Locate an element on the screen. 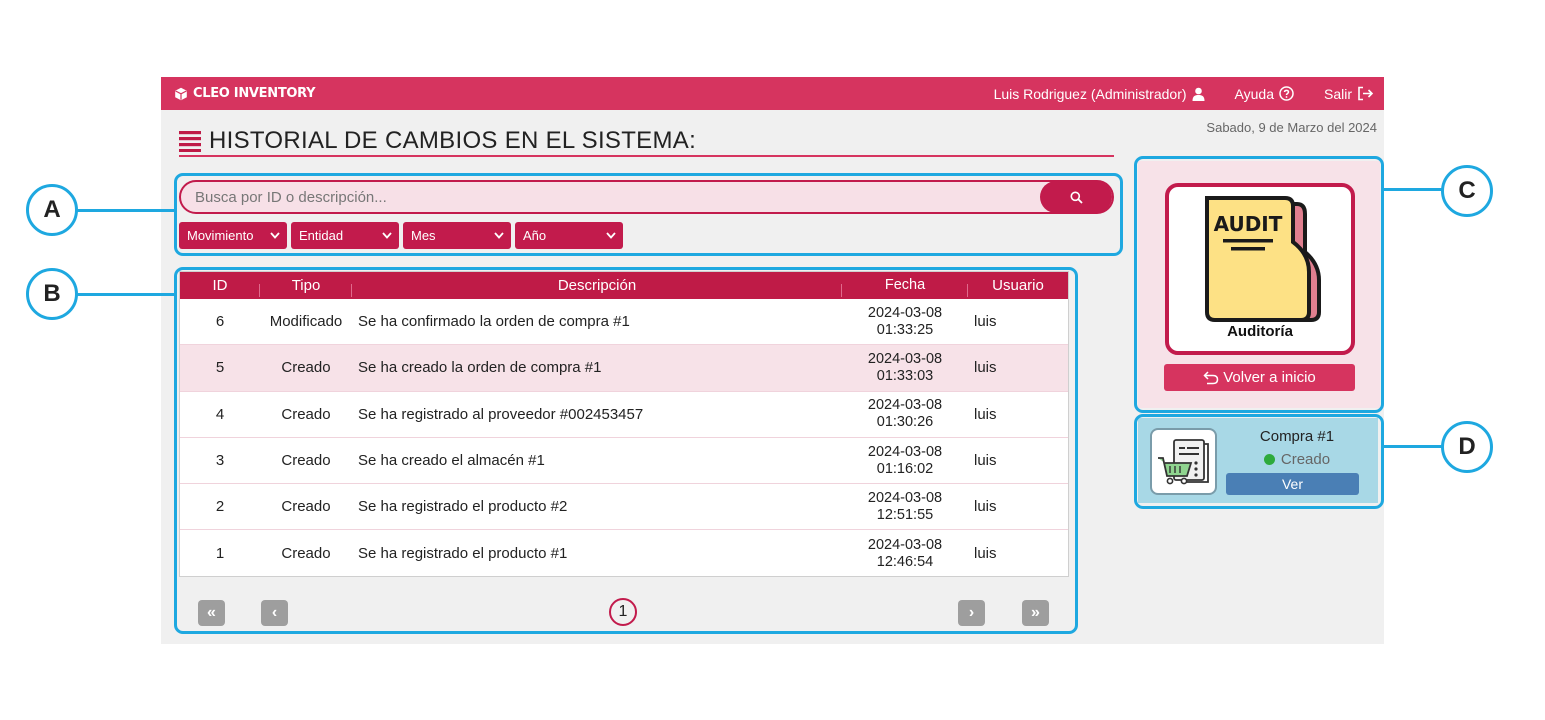 This screenshot has height=720, width=1545. page-title-text: HISTORIAL DE CAMBIOS EN EL SISTEMA: is located at coordinates (453, 140).